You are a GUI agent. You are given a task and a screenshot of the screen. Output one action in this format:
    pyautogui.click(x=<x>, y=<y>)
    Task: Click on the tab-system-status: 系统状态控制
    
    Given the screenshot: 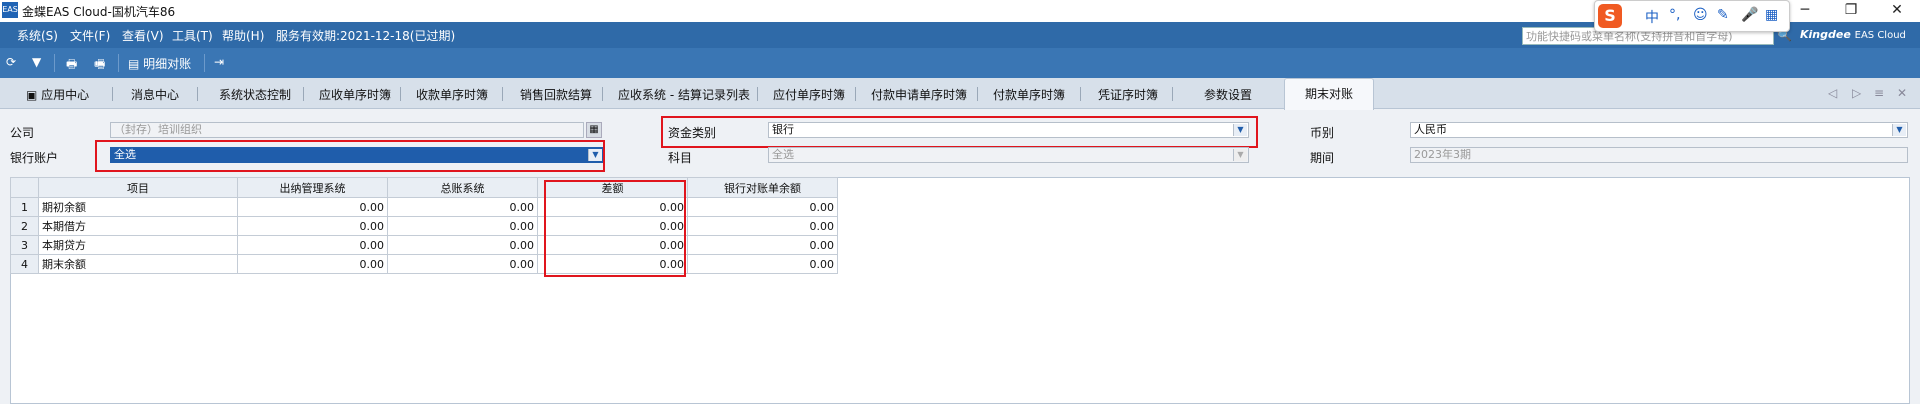 What is the action you would take?
    pyautogui.click(x=255, y=94)
    